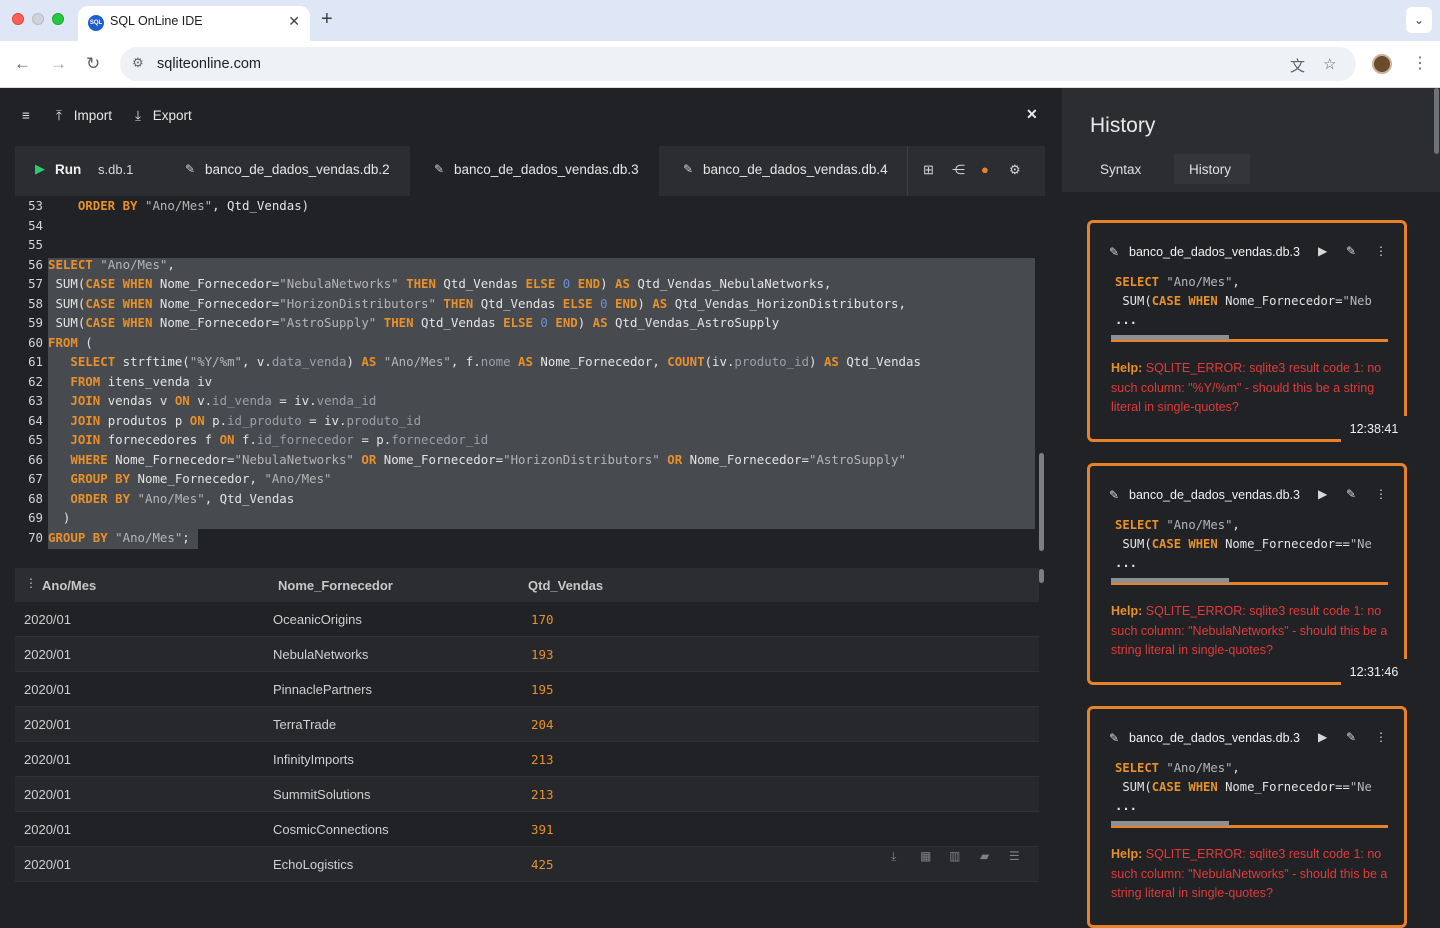 The width and height of the screenshot is (1440, 928). What do you see at coordinates (60, 342) in the screenshot?
I see `code-line: 60 FROM (` at bounding box center [60, 342].